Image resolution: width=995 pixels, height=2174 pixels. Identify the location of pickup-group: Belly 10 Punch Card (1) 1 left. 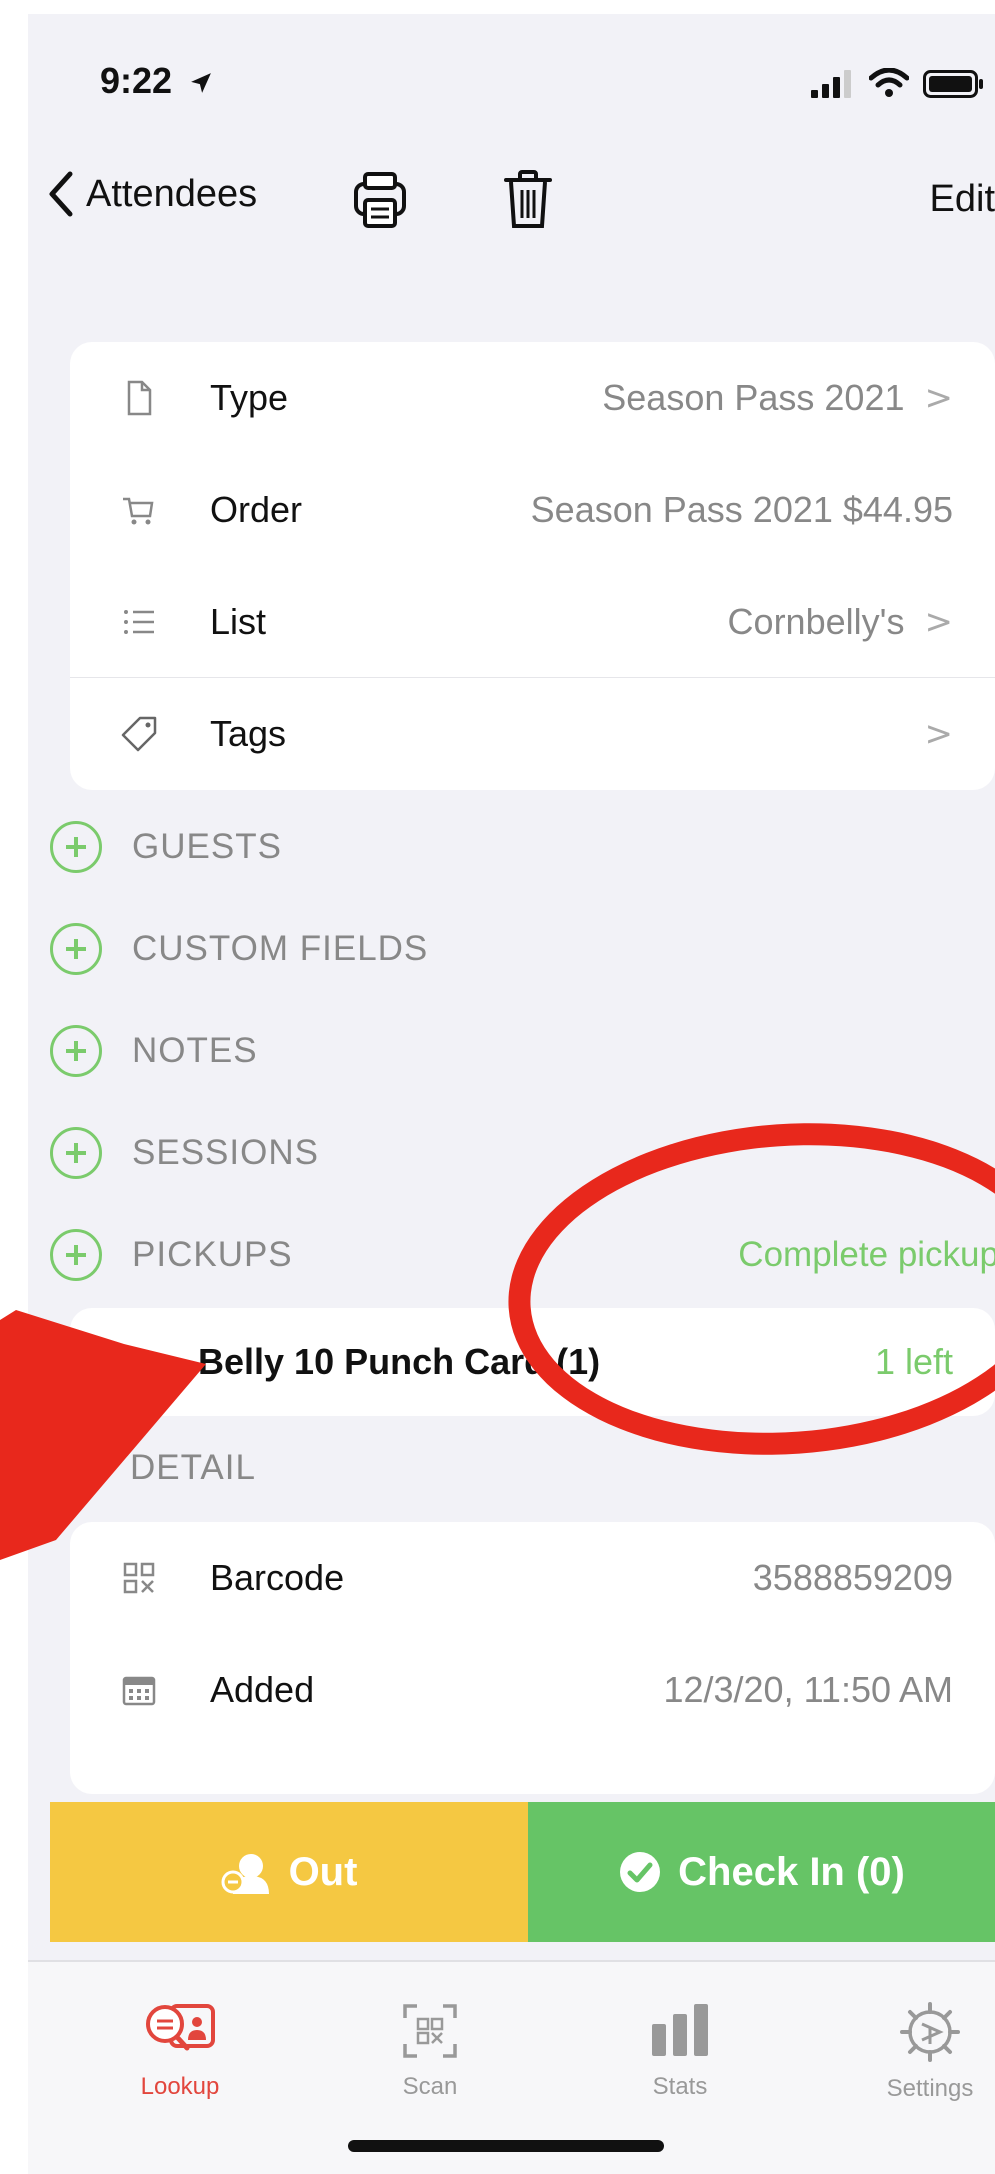
(532, 1362).